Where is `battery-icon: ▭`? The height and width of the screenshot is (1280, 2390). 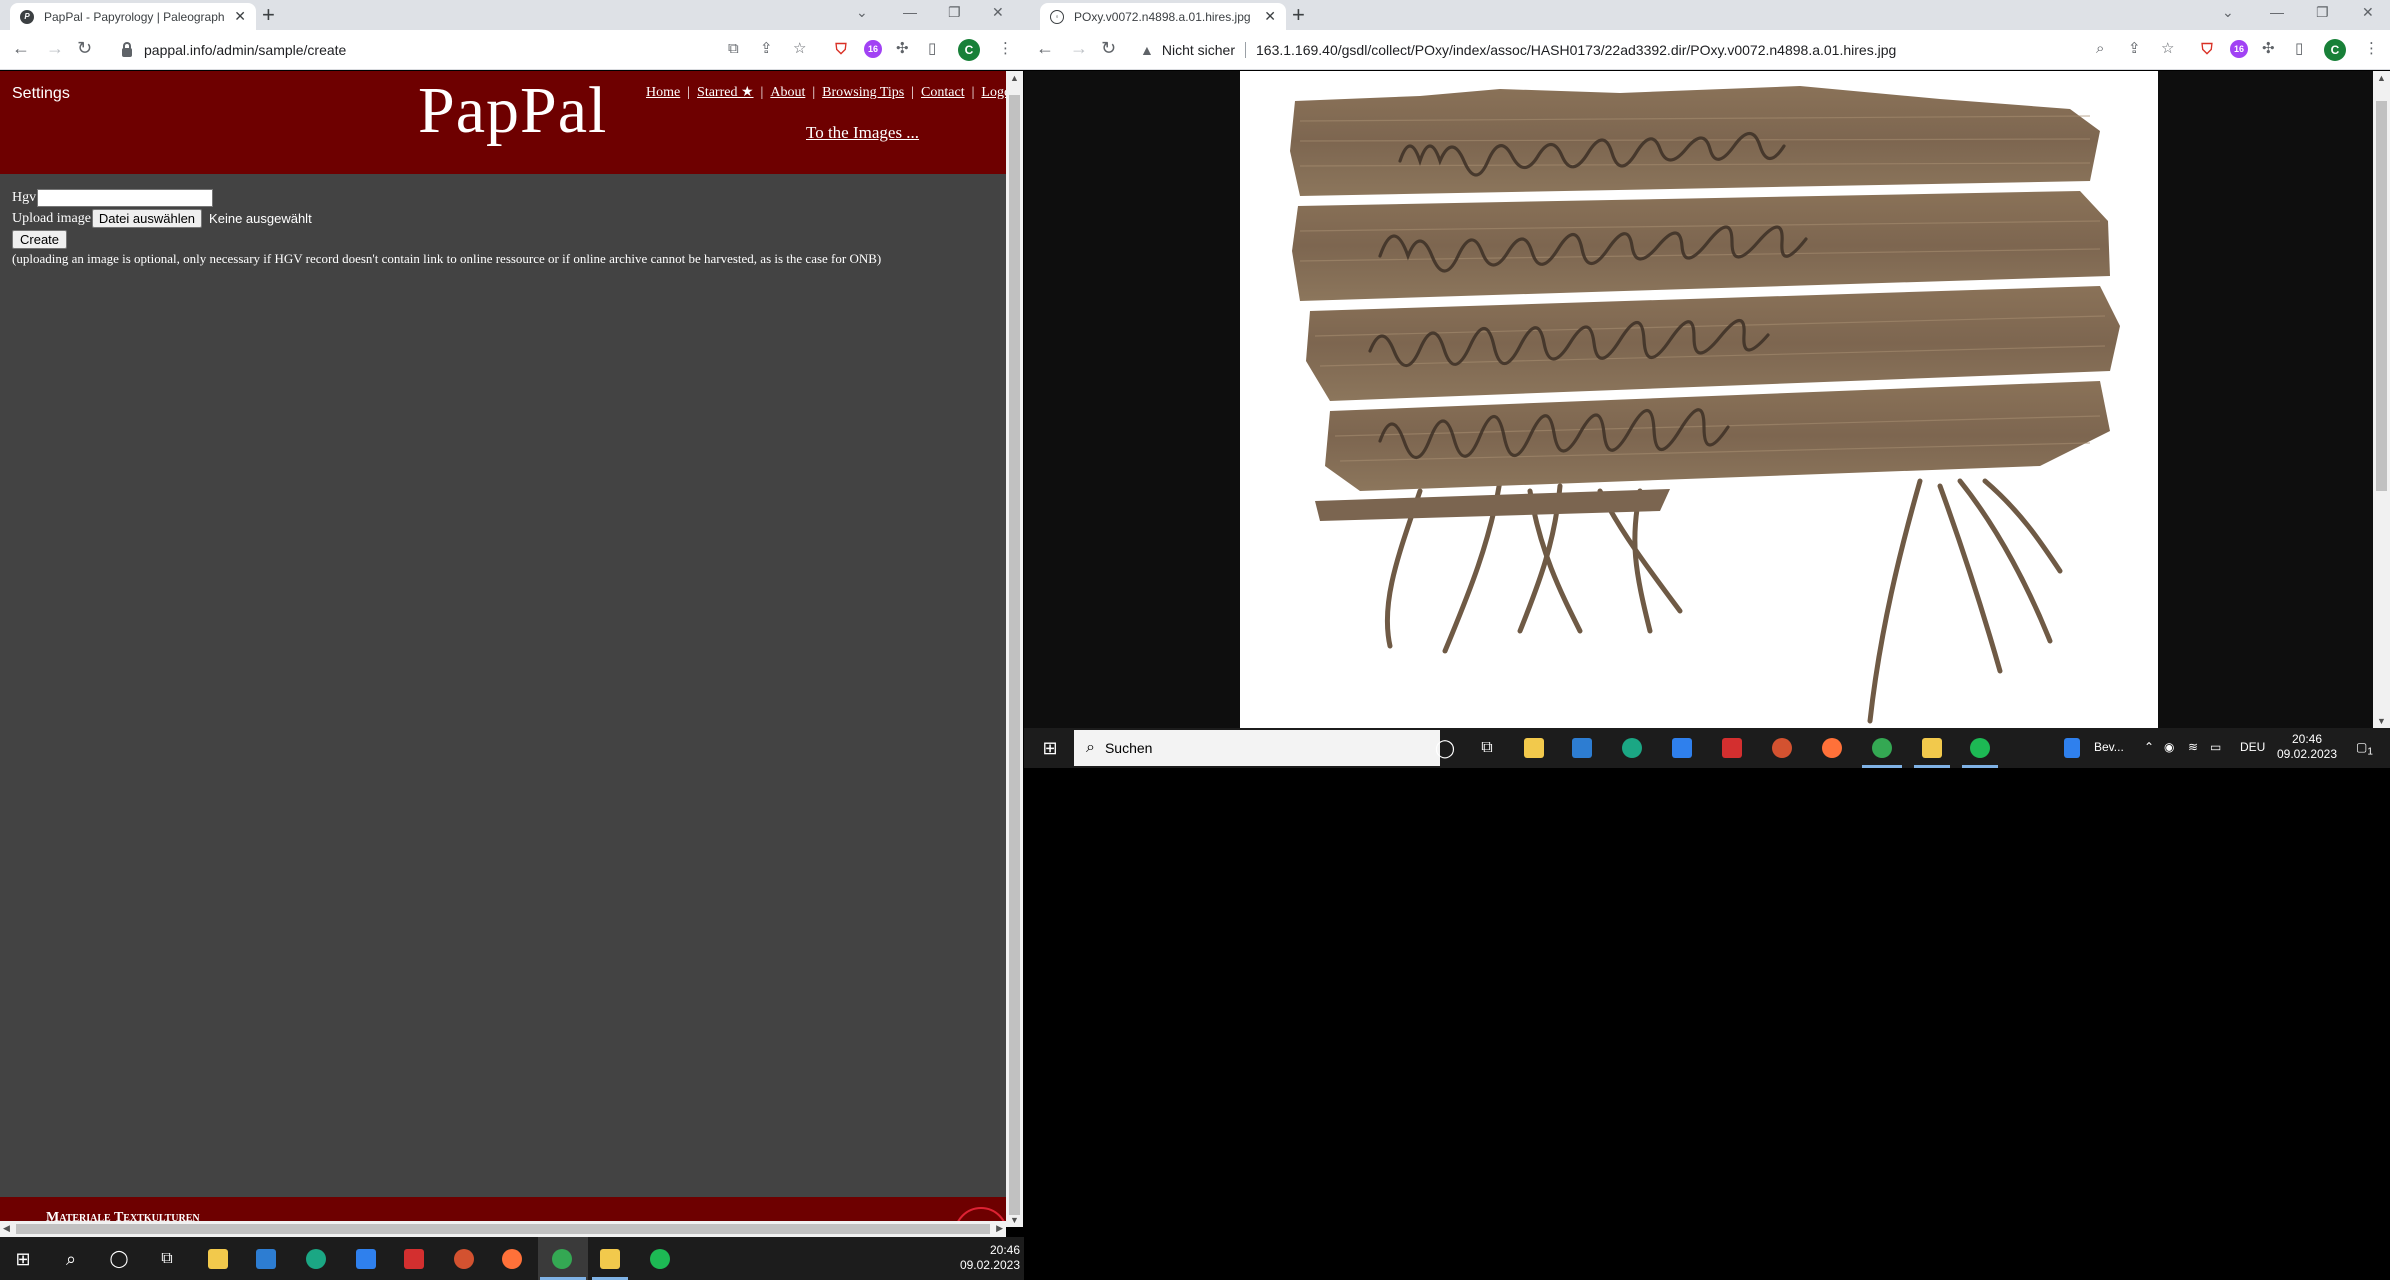
battery-icon: ▭ is located at coordinates (2215, 747).